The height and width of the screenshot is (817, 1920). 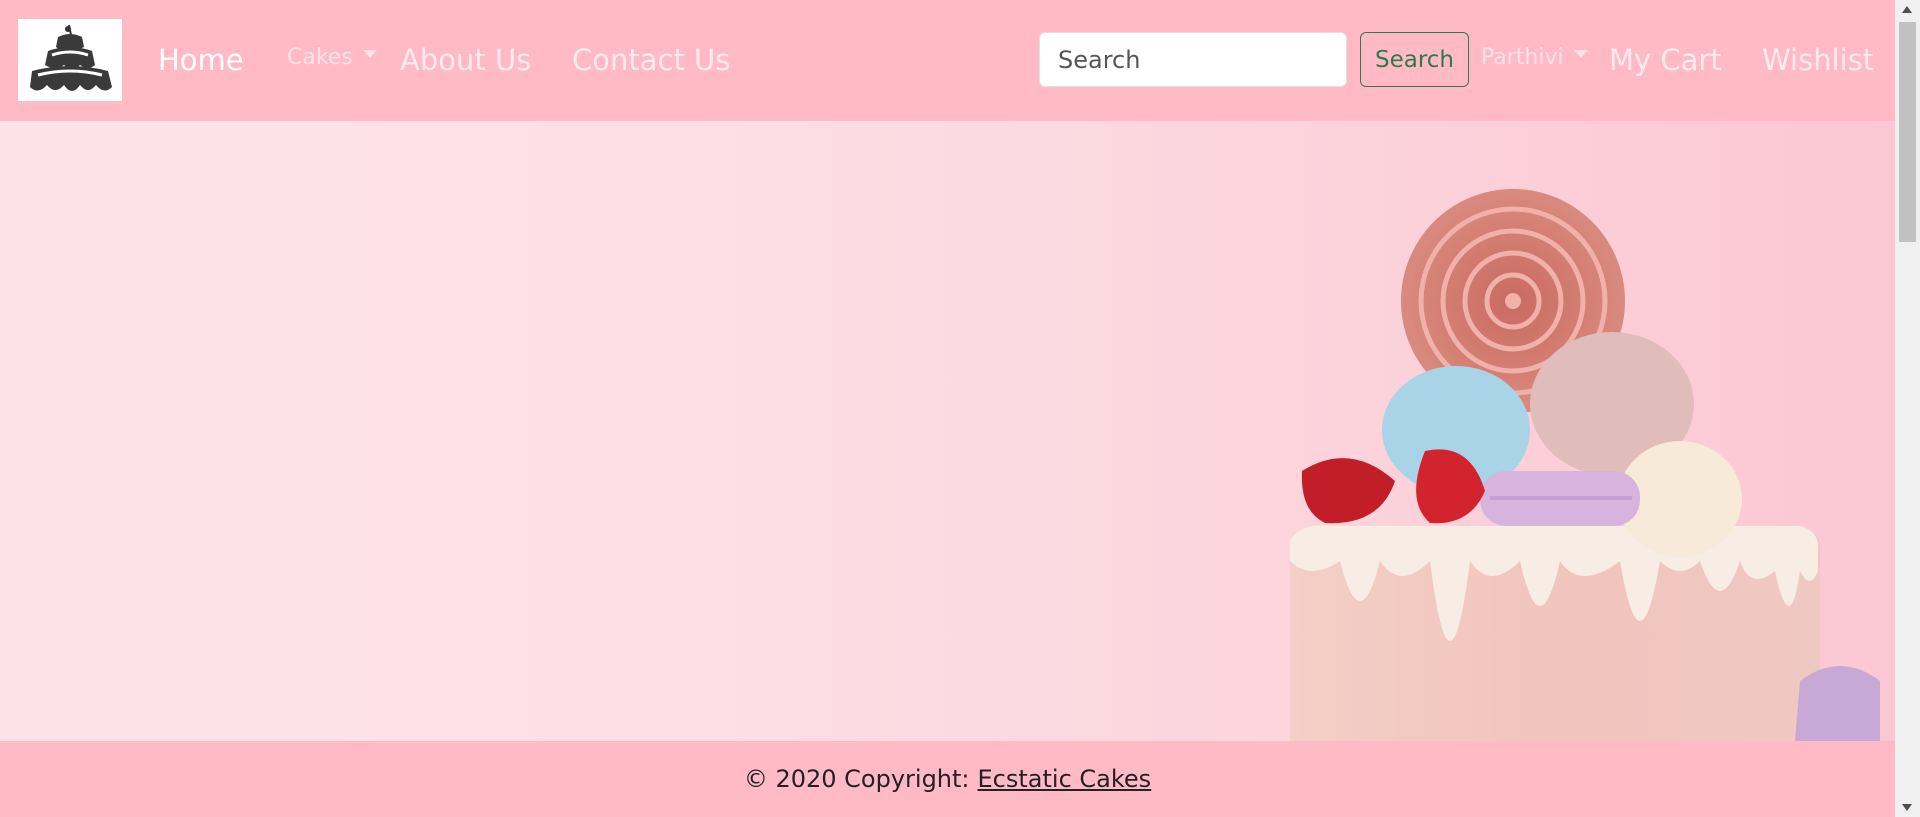 I want to click on search-button: Search, so click(x=1414, y=59).